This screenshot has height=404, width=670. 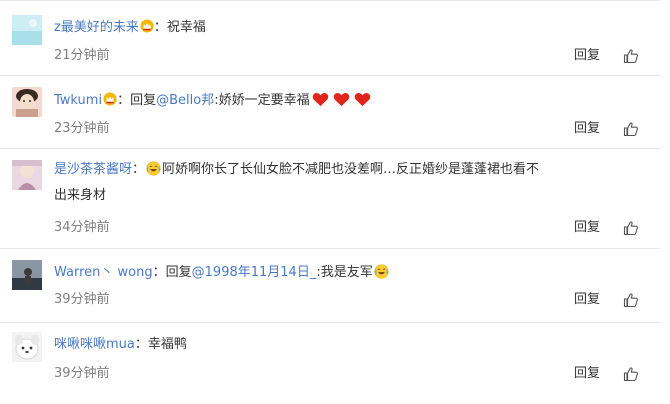 I want to click on username-link: Twkumi, so click(x=78, y=100).